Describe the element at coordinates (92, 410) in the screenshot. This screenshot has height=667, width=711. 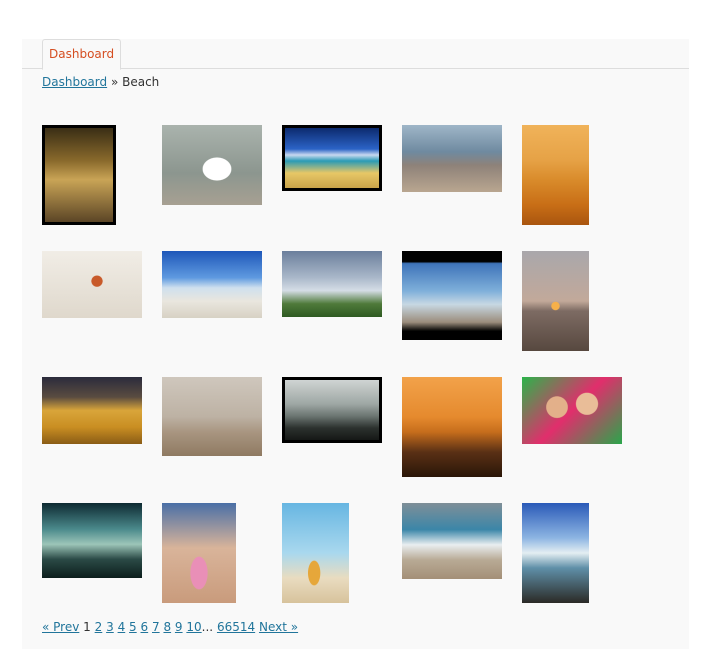
I see `thumb-bird-sand` at that location.